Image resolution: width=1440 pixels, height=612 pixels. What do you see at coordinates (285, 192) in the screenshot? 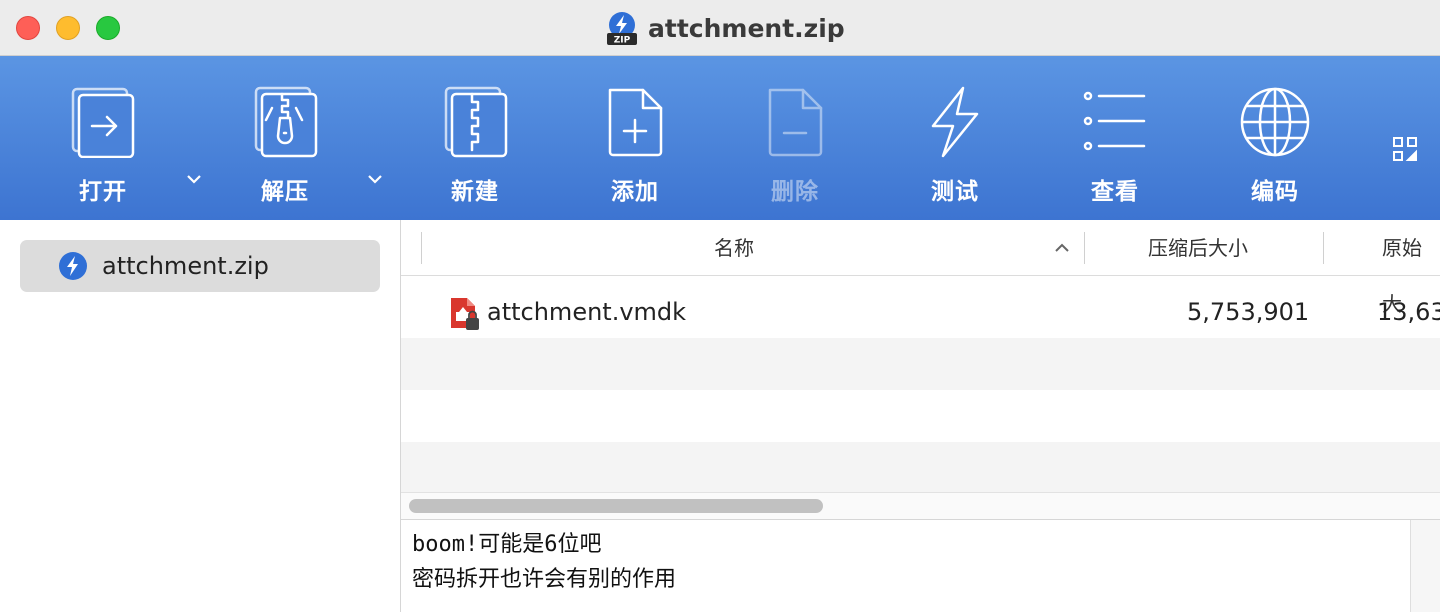
I see `extract-label: 解压` at bounding box center [285, 192].